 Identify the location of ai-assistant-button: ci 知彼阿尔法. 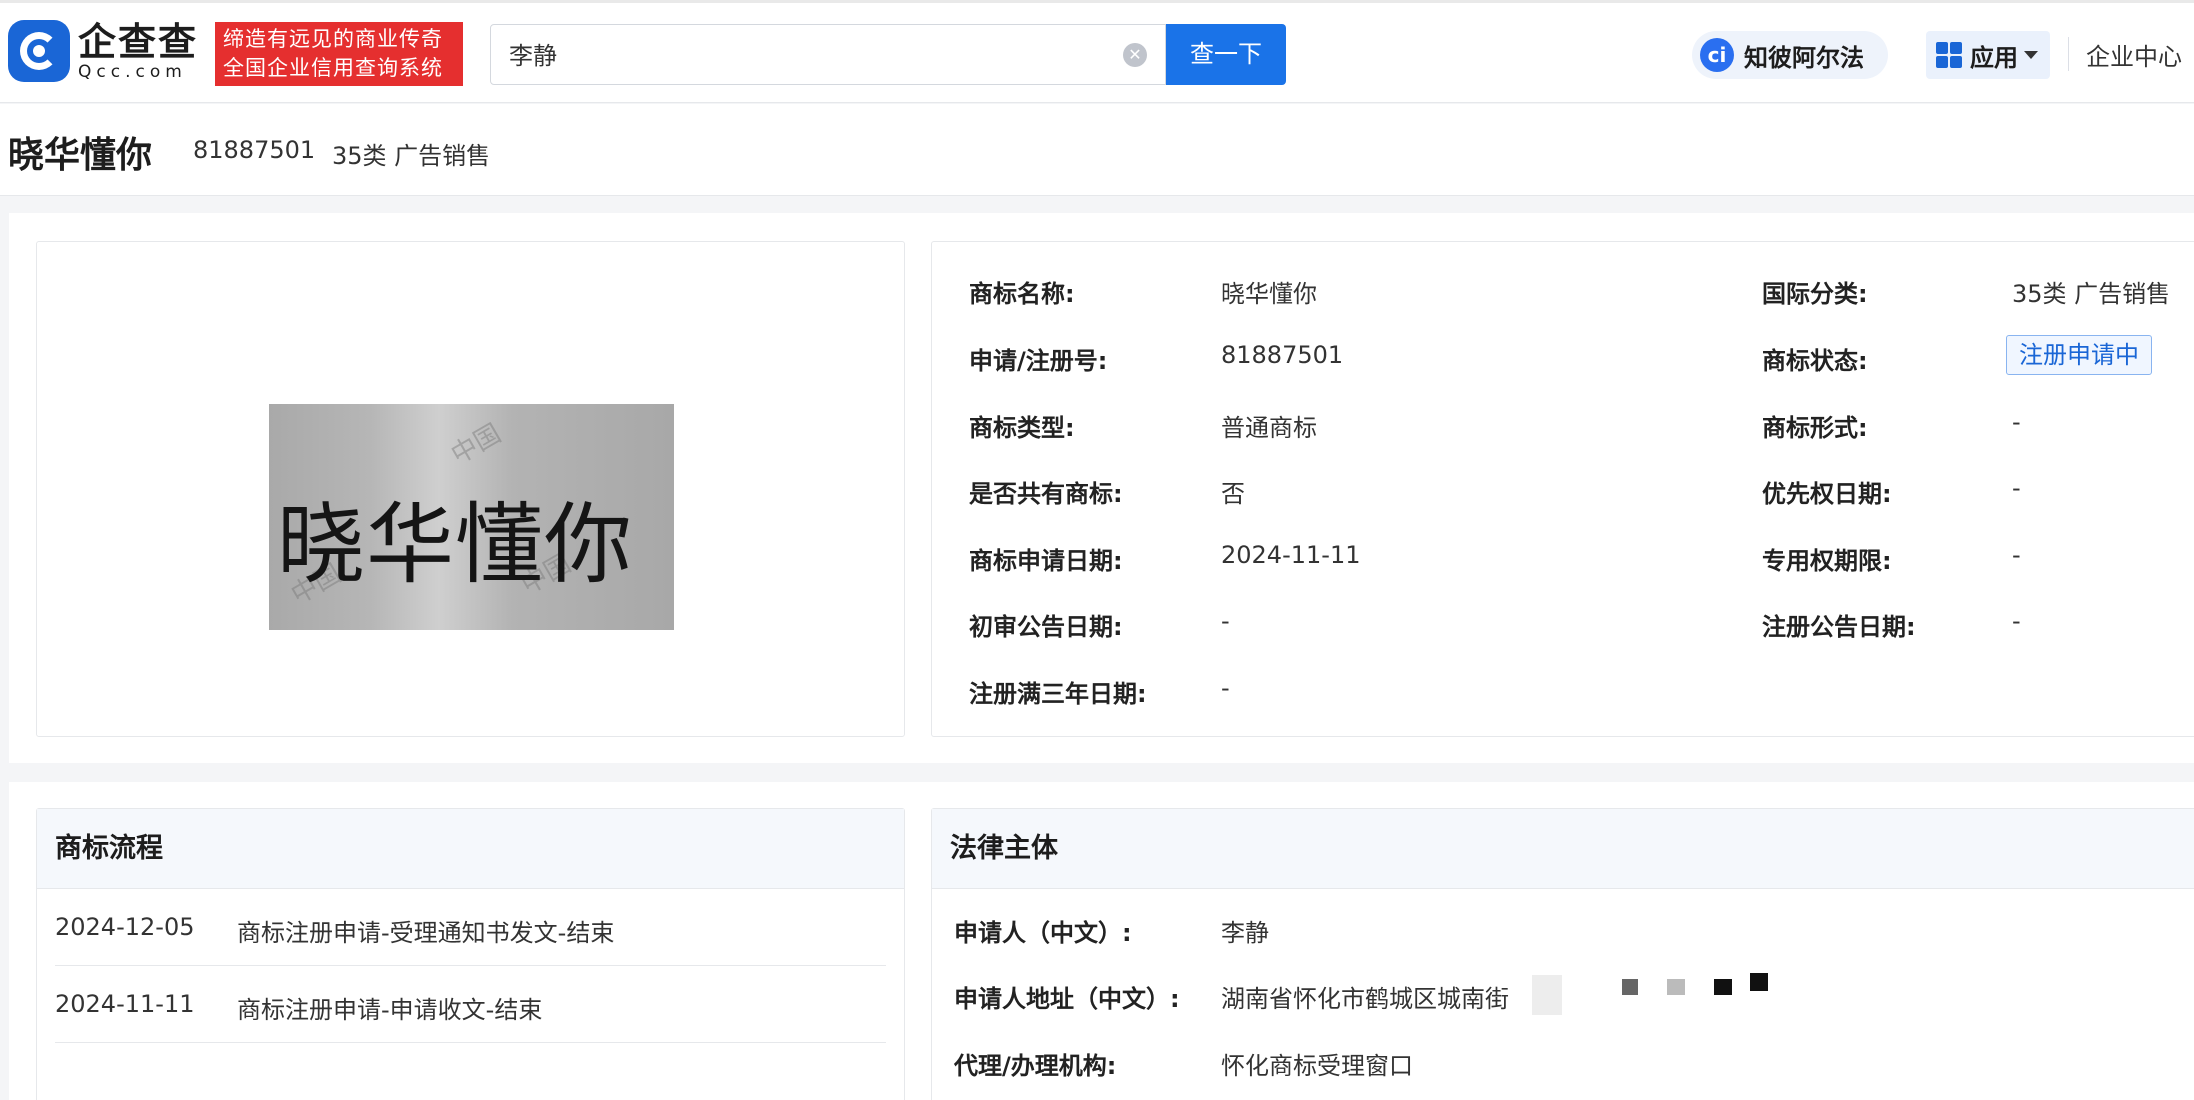
(1790, 55).